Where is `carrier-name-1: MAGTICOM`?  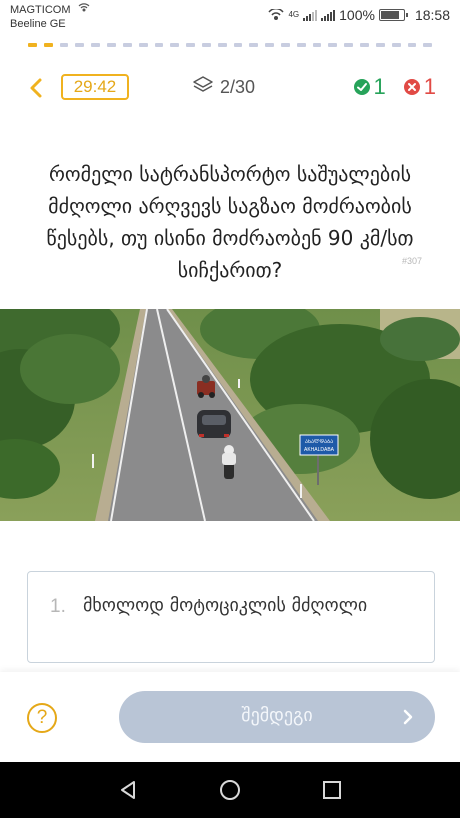 carrier-name-1: MAGTICOM is located at coordinates (40, 10).